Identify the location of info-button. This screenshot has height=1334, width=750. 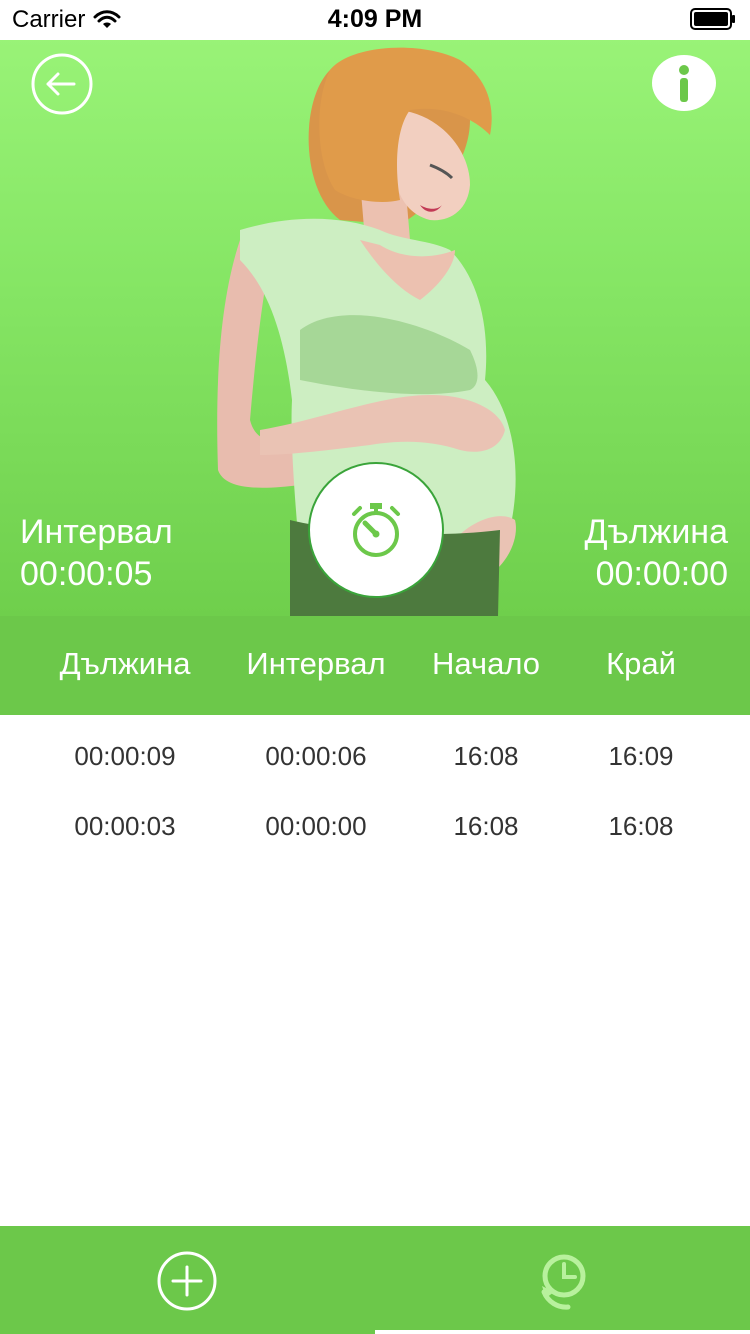
(684, 83).